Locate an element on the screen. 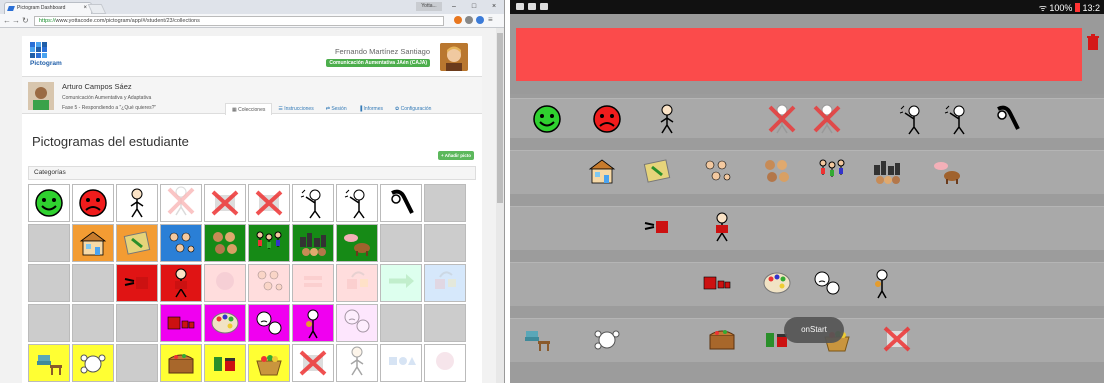 This screenshot has width=1104, height=383. pictogram-blocks-icon is located at coordinates (181, 323).